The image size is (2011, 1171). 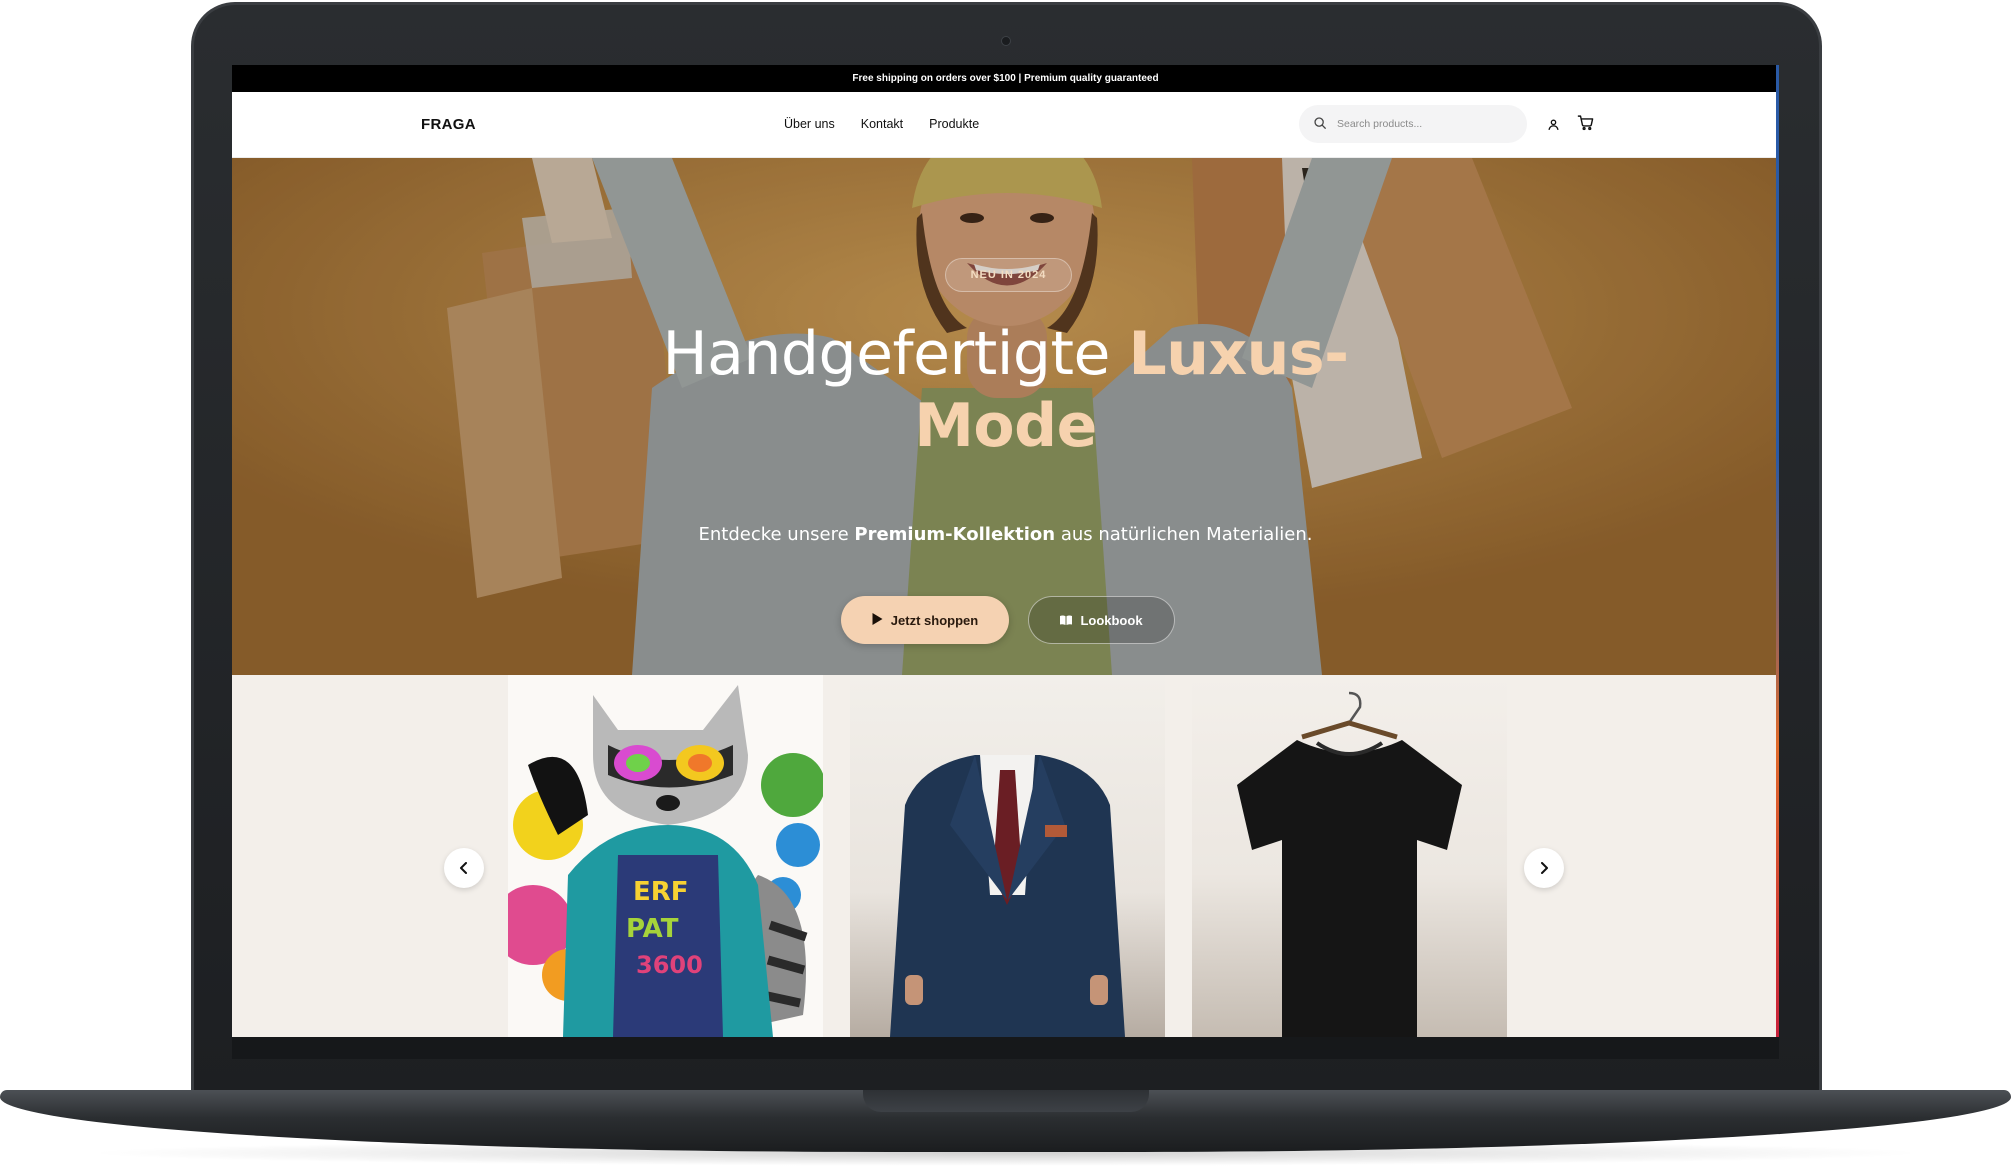 I want to click on play-icon, so click(x=877, y=620).